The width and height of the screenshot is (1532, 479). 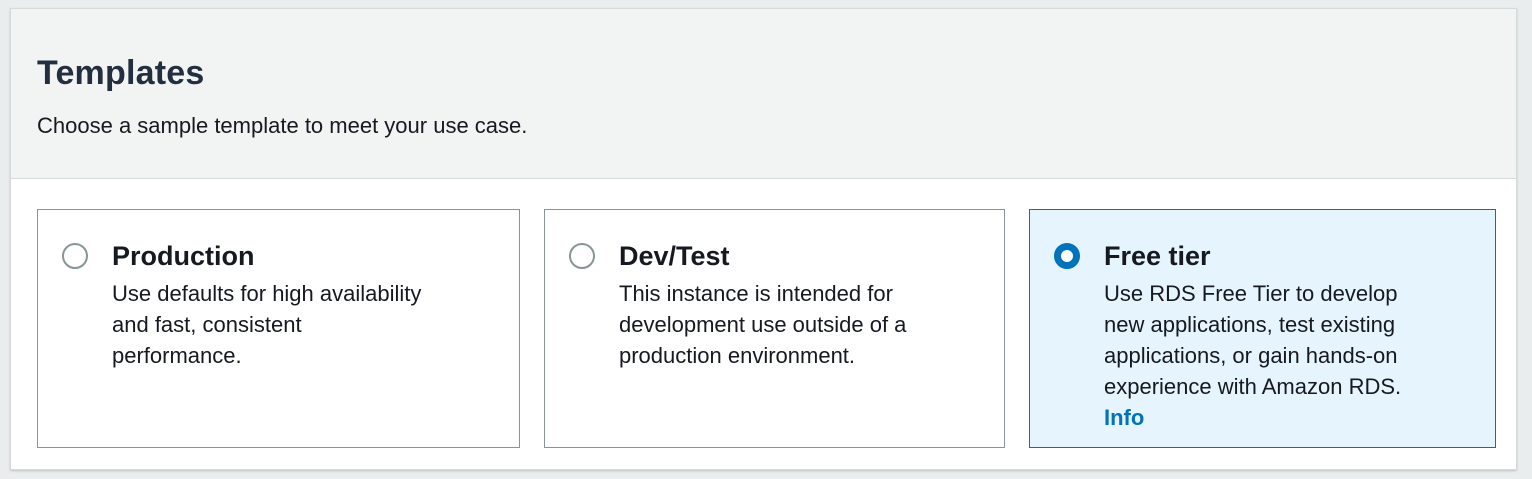 What do you see at coordinates (183, 256) in the screenshot?
I see `option-label: Production` at bounding box center [183, 256].